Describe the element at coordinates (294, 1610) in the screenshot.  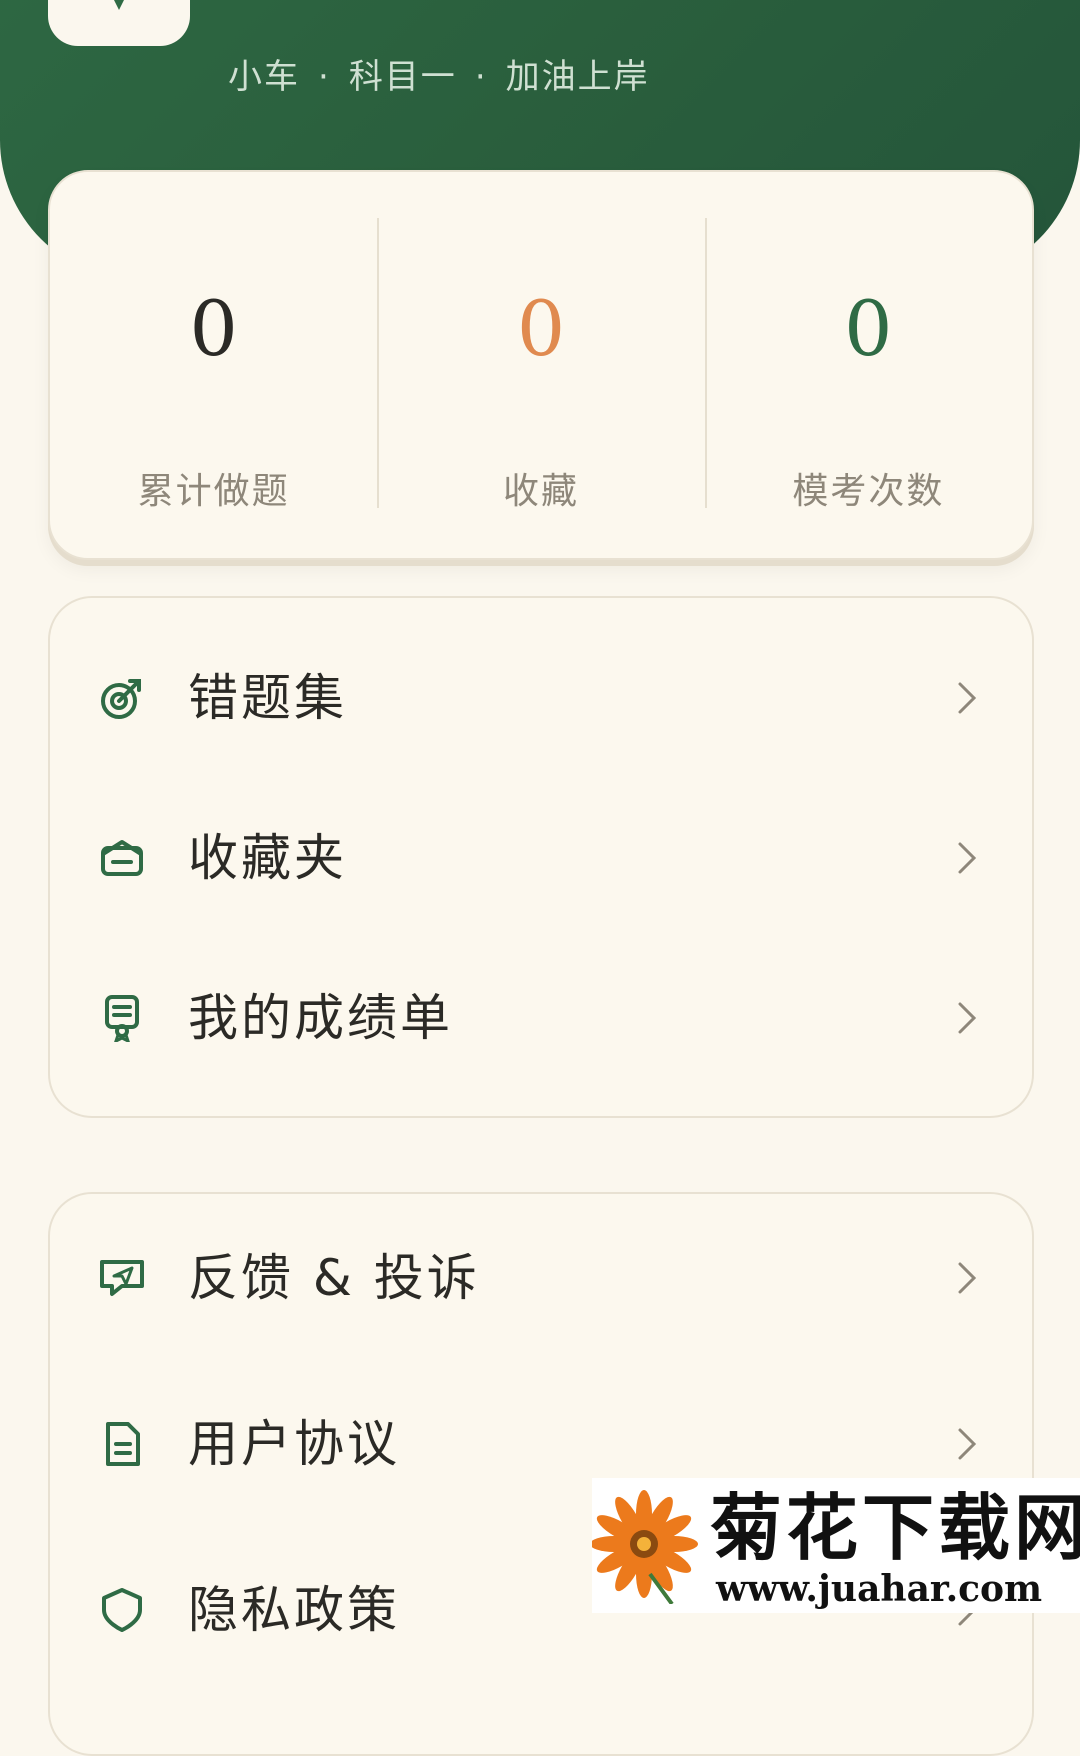
I see `menu-item-label: 隐私政策` at that location.